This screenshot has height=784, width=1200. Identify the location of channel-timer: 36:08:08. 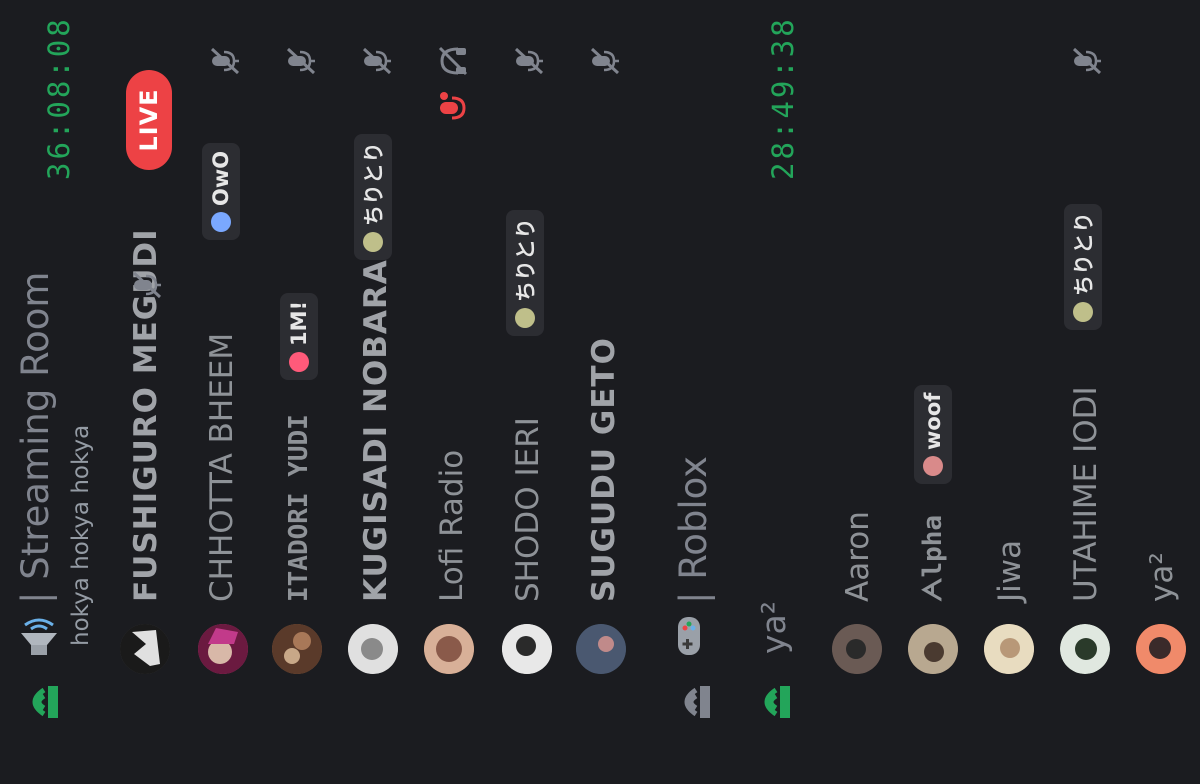
(59, 98).